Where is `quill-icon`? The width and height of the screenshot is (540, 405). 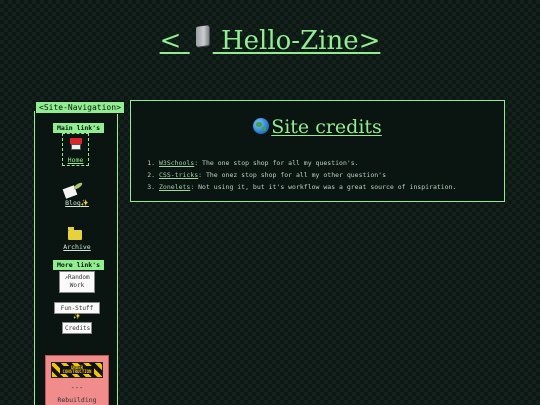 quill-icon is located at coordinates (73, 190).